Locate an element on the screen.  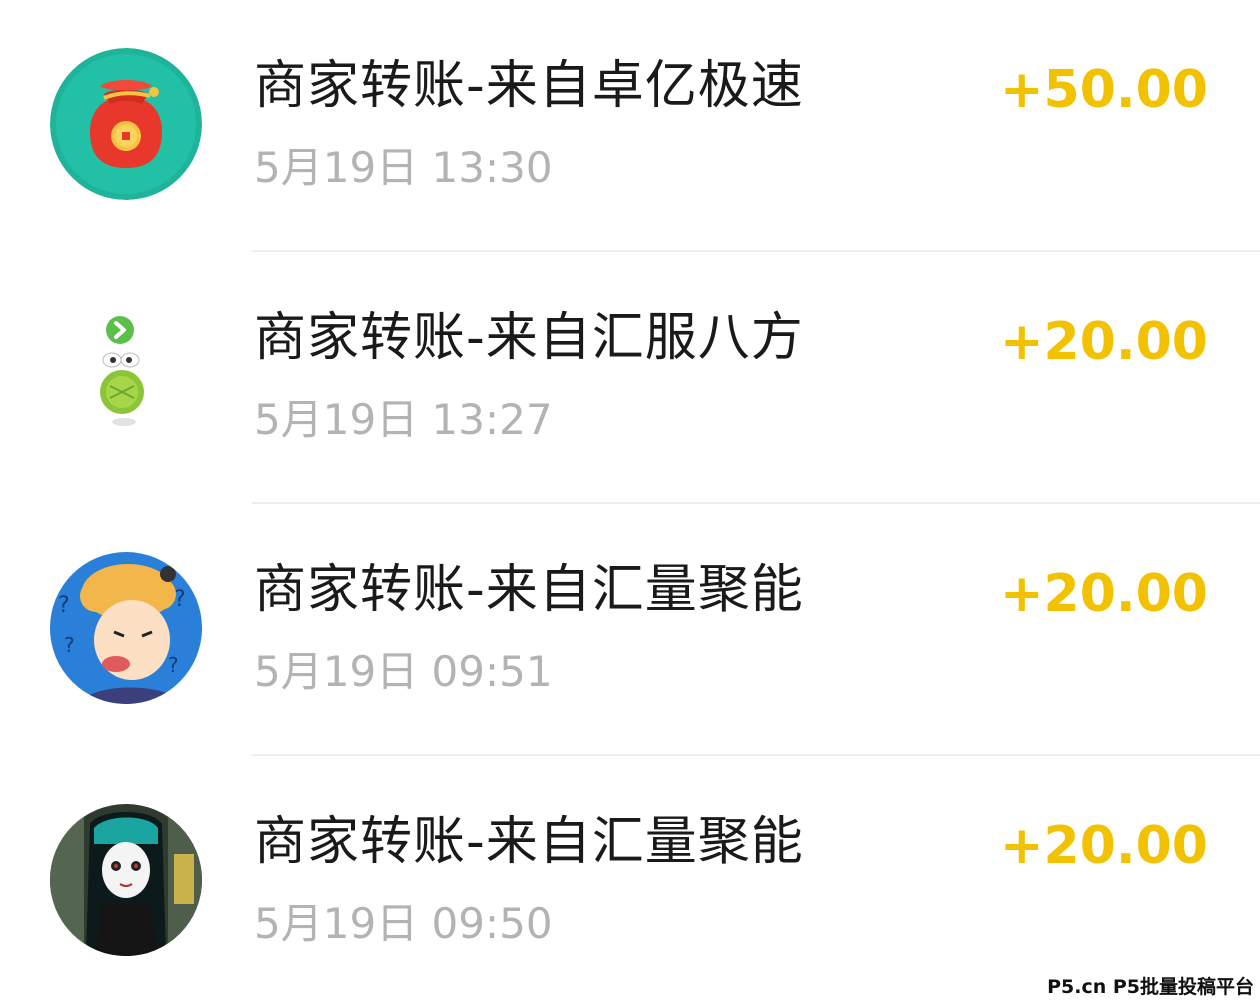
transaction-time: 5月19日 13:27 is located at coordinates (403, 419).